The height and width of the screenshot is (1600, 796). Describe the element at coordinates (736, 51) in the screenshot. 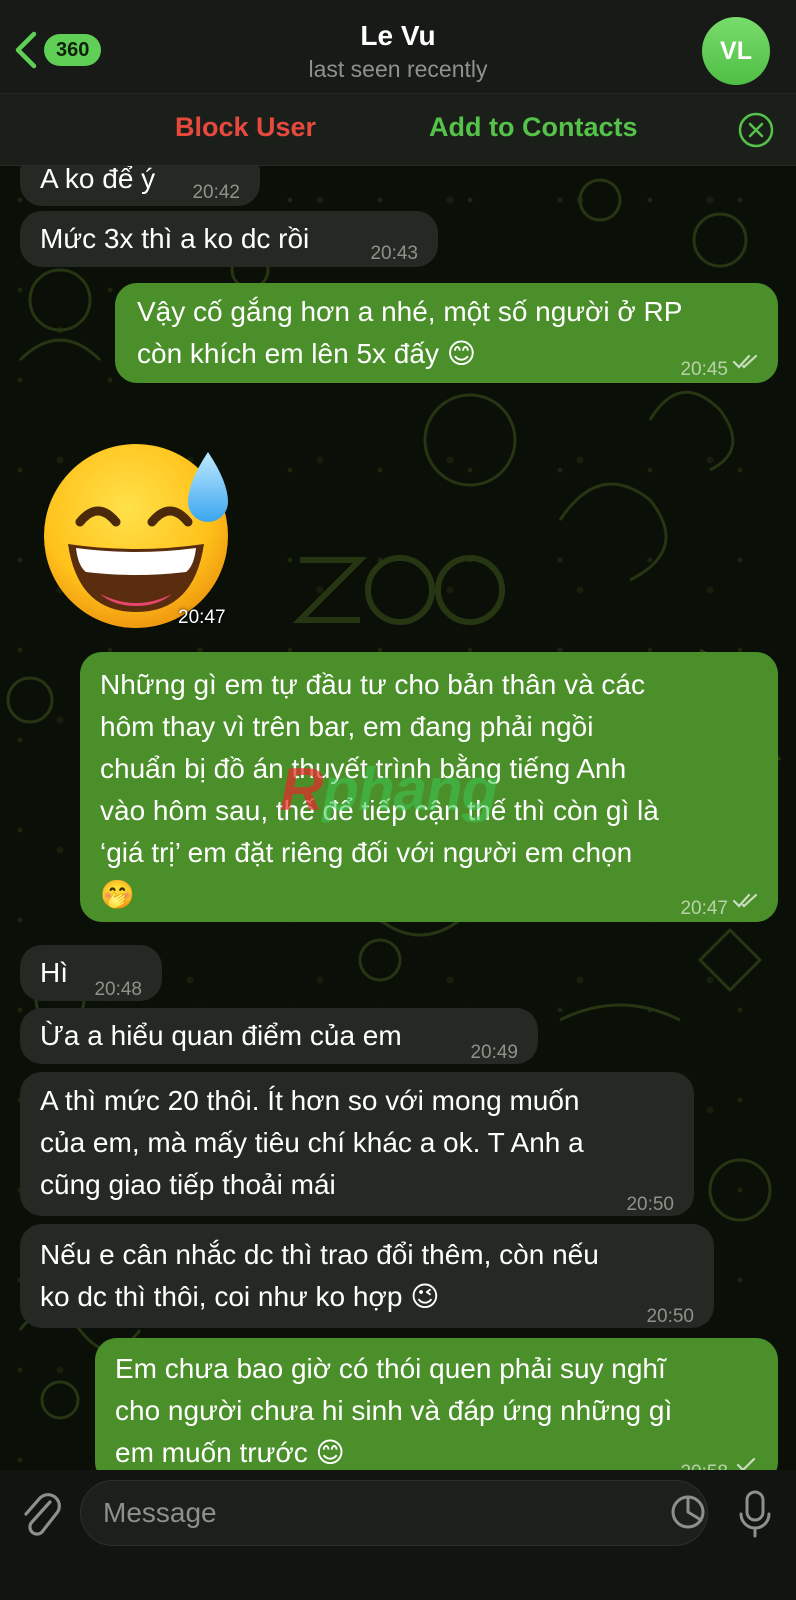

I see `avatar: VL` at that location.